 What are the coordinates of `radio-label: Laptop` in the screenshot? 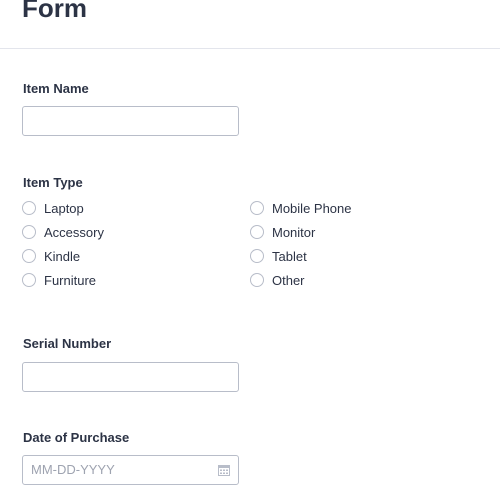 It's located at (64, 208).